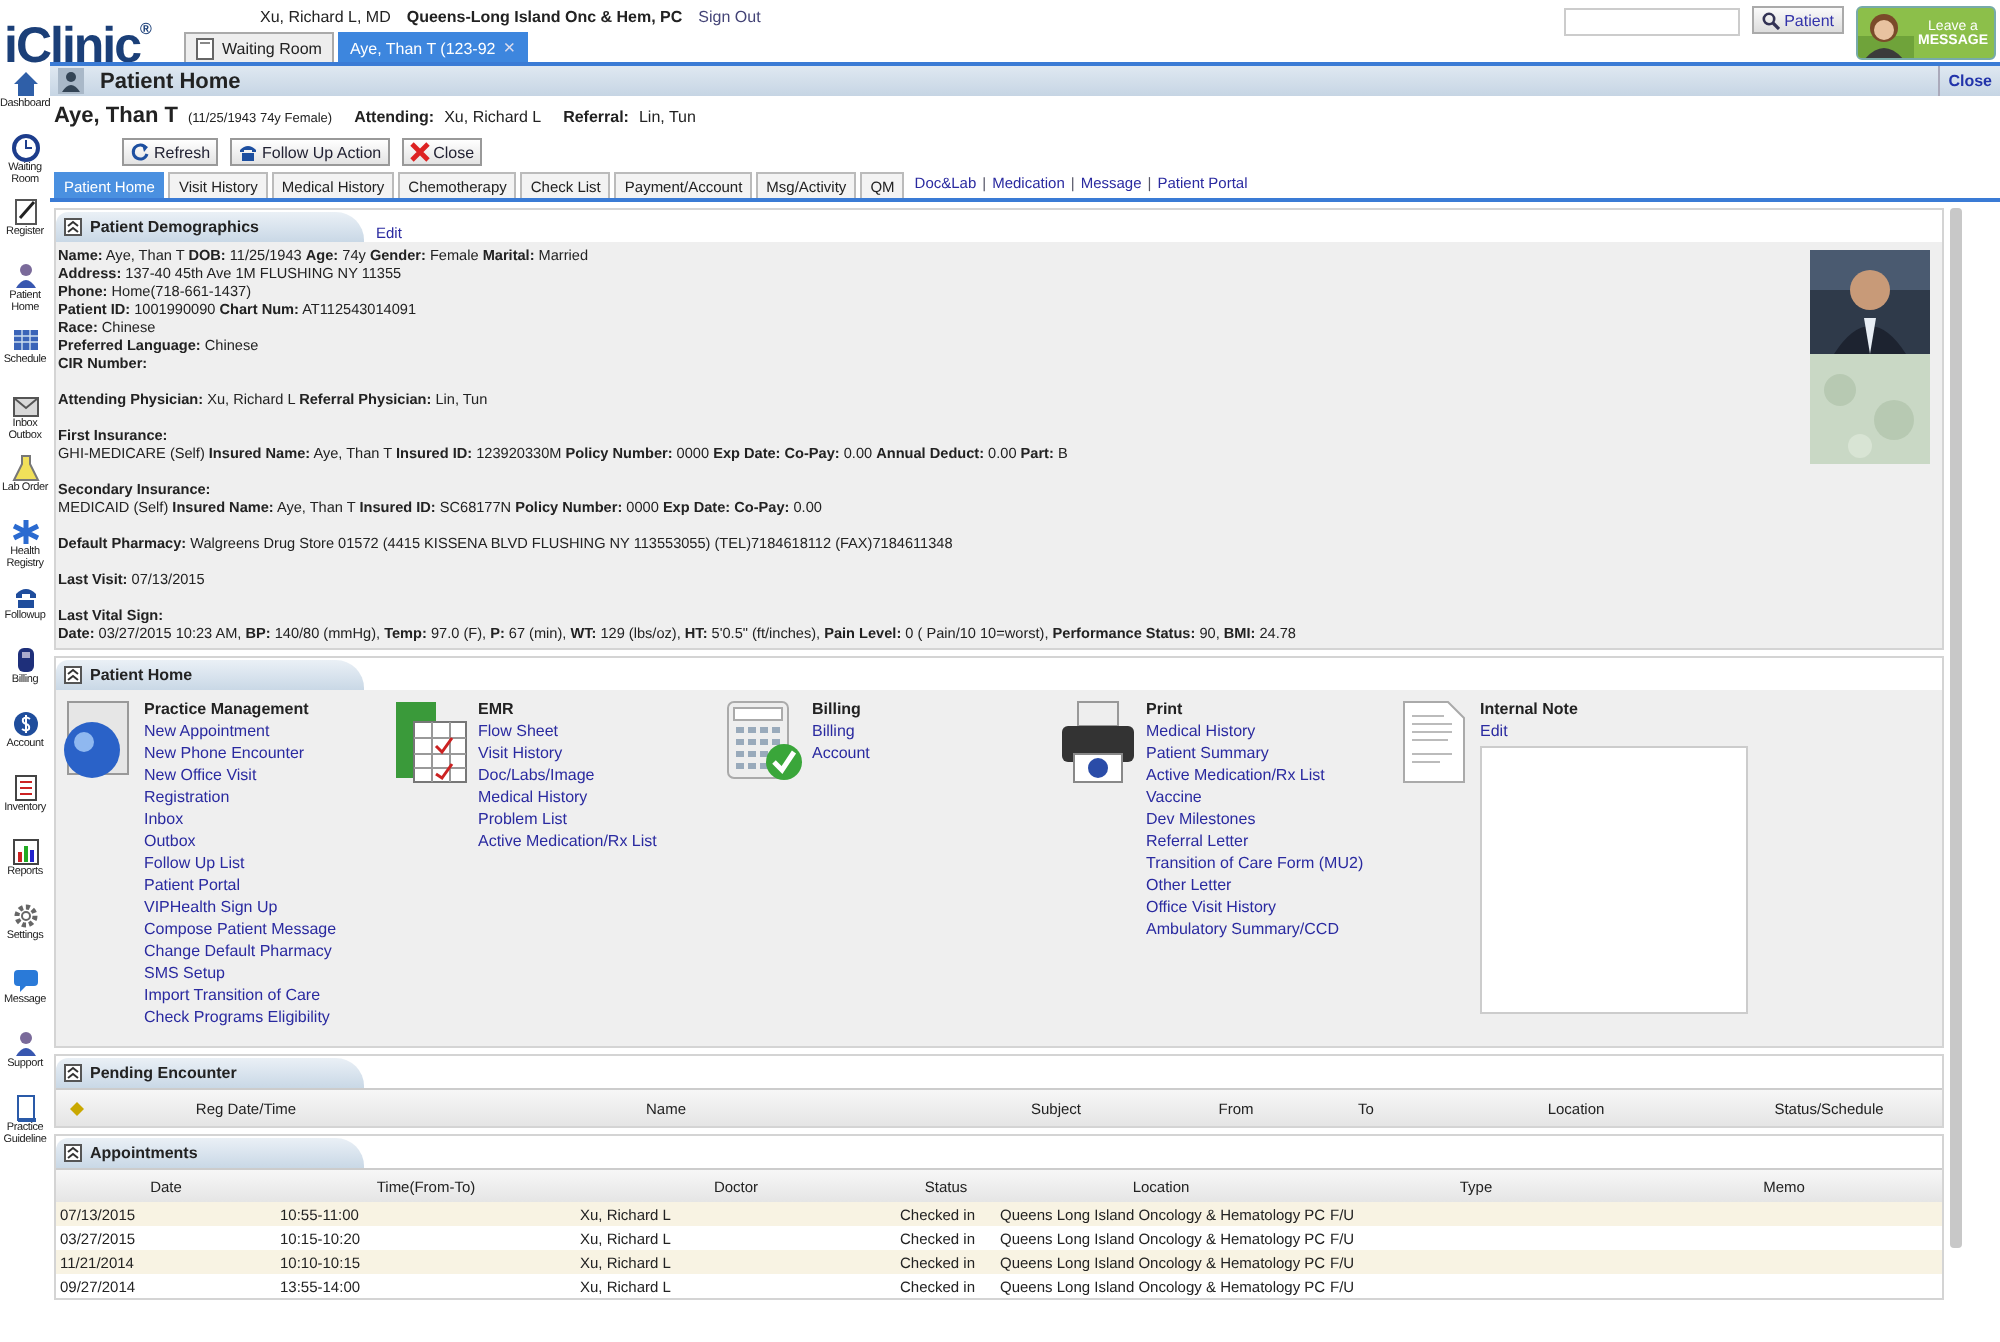  Describe the element at coordinates (238, 951) in the screenshot. I see `action-link: Change Default Pharmacy` at that location.